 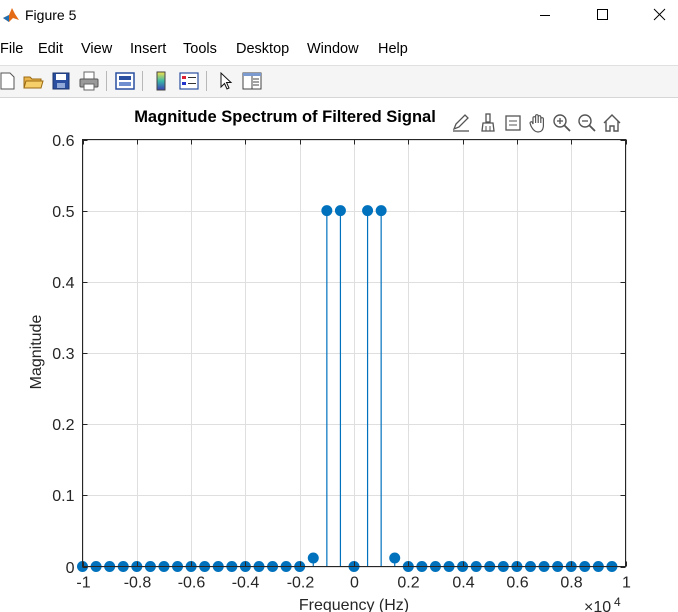 I want to click on maximize-icon, so click(x=602, y=14).